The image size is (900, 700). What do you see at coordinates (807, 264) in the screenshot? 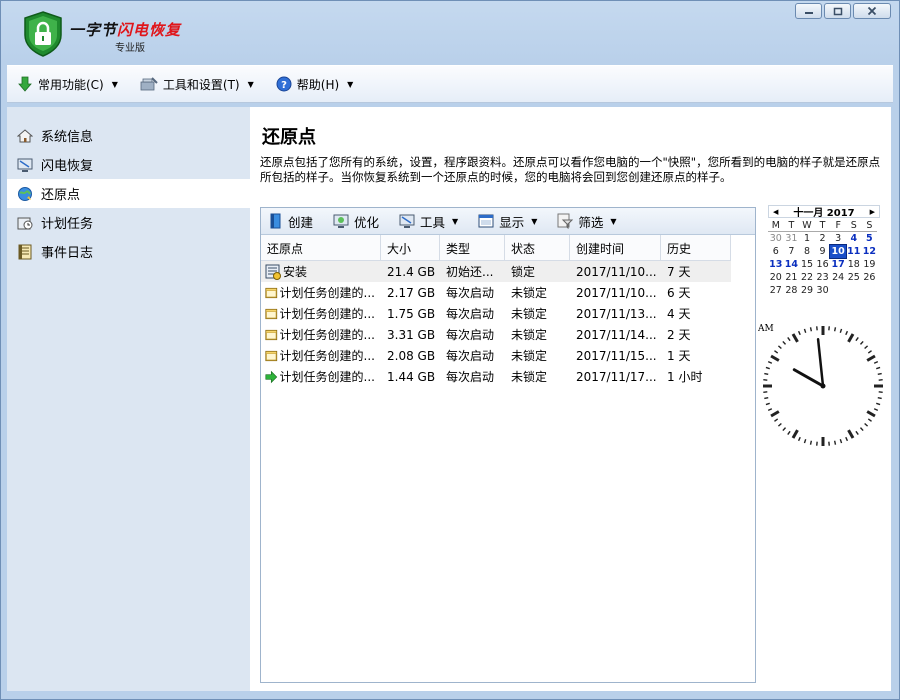
I see `calendar-day: 15` at bounding box center [807, 264].